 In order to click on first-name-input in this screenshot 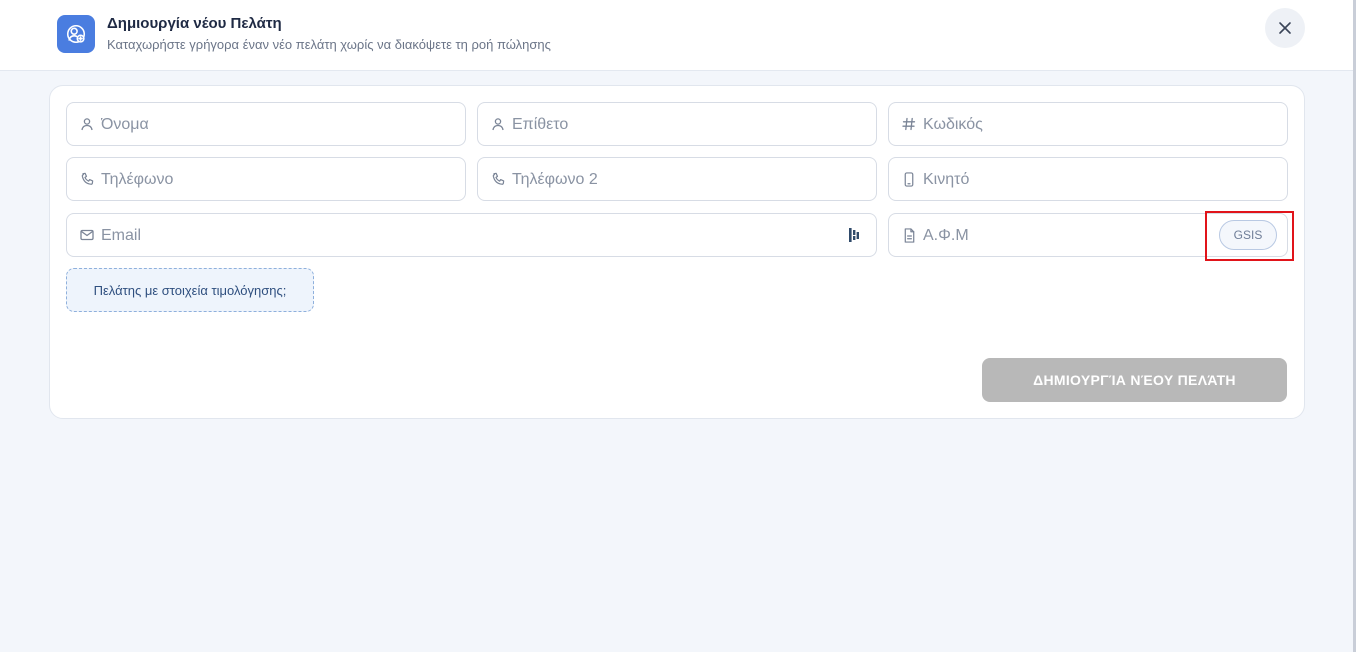, I will do `click(278, 125)`.